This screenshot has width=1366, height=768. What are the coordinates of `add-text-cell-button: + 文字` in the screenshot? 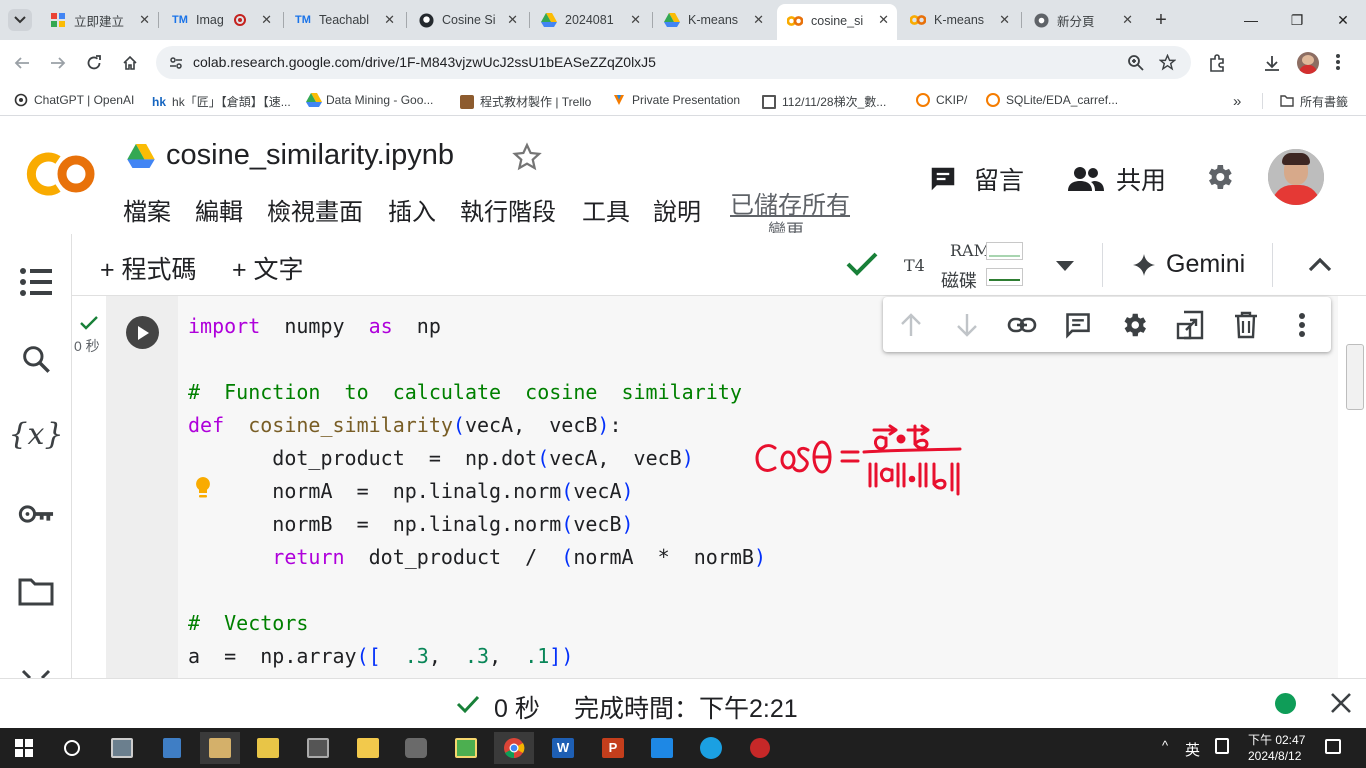 It's located at (268, 268).